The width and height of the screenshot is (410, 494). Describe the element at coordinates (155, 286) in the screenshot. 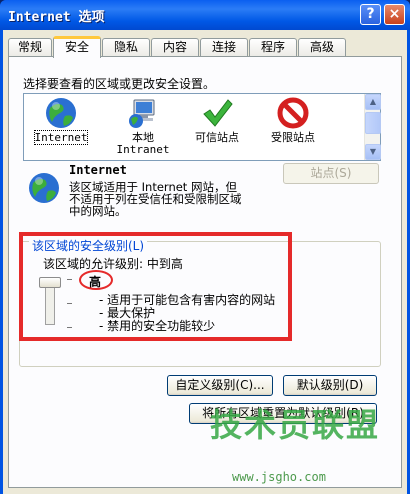

I see `red-highlight-box` at that location.